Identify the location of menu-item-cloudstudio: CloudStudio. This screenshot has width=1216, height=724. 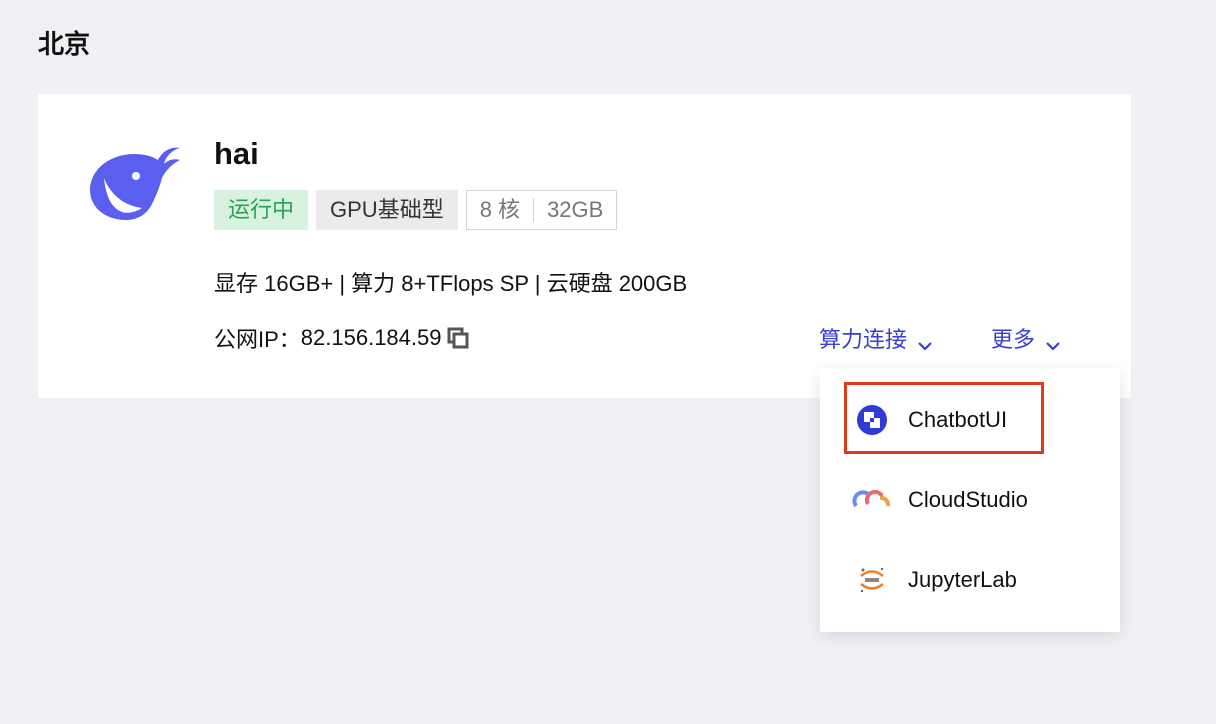
(970, 500).